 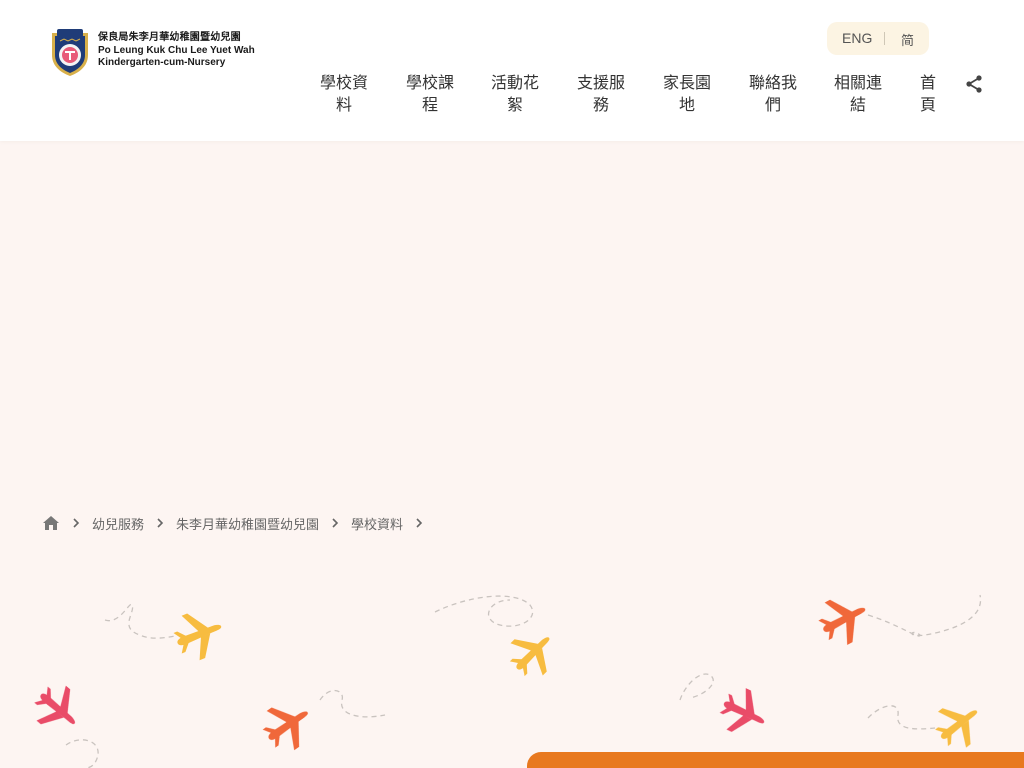 What do you see at coordinates (927, 104) in the screenshot?
I see `nav-label-line2: 頁` at bounding box center [927, 104].